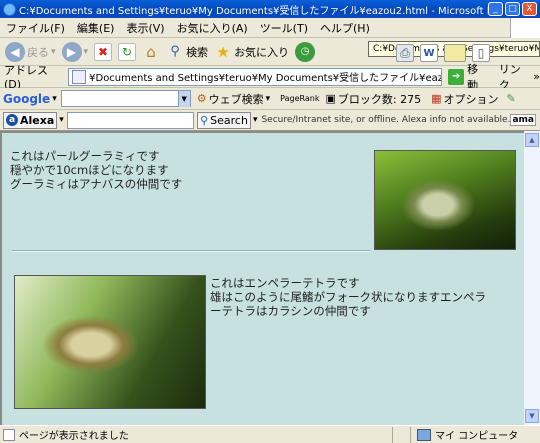  I want to click on close-button: X, so click(529, 9).